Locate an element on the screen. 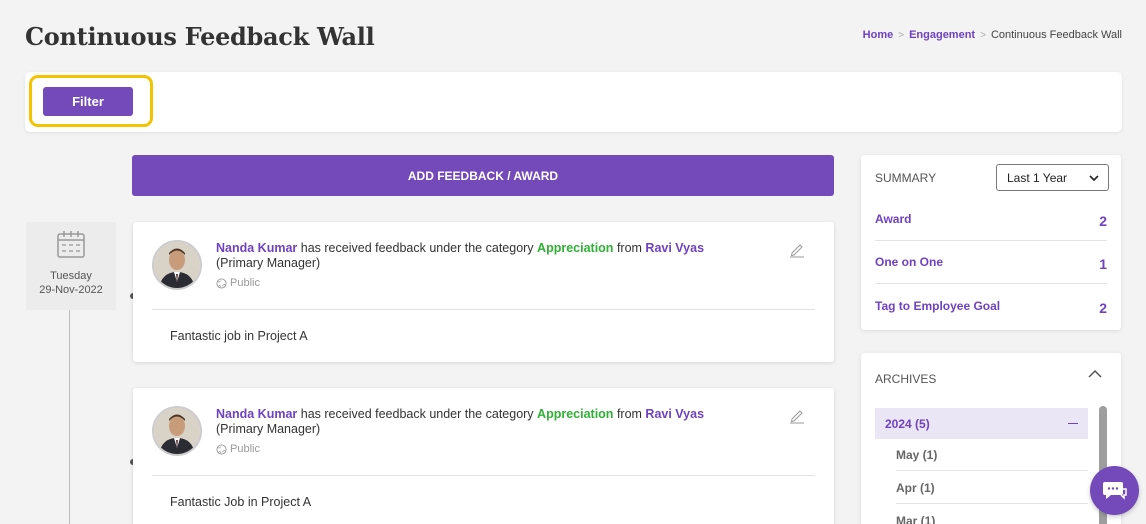 Image resolution: width=1146 pixels, height=524 pixels. summary-row-count: 1 is located at coordinates (1103, 264).